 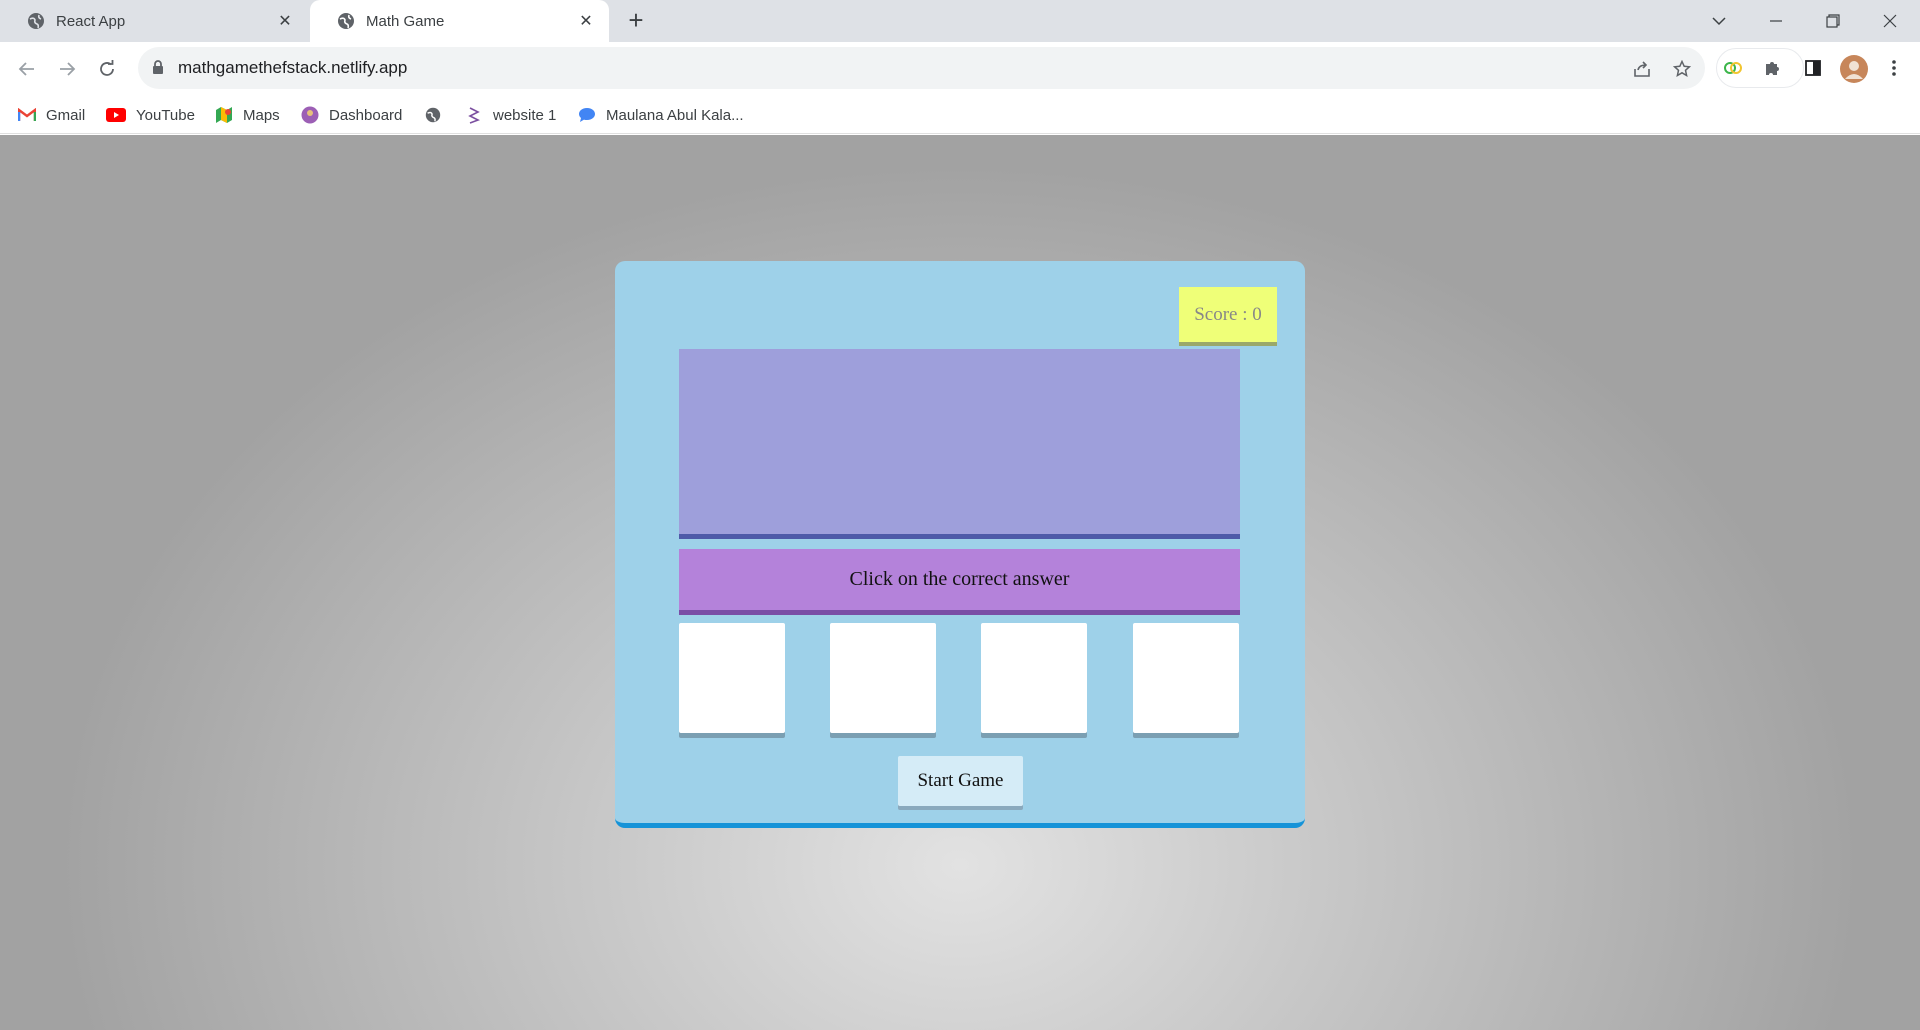 I want to click on maps-icon, so click(x=224, y=115).